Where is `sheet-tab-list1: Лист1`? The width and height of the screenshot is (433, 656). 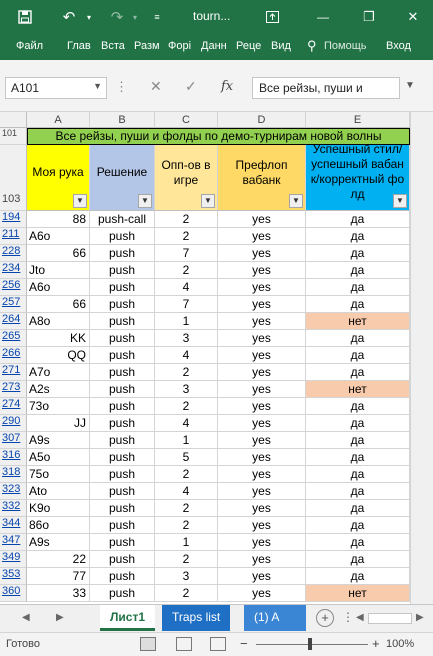 sheet-tab-list1: Лист1 is located at coordinates (128, 618).